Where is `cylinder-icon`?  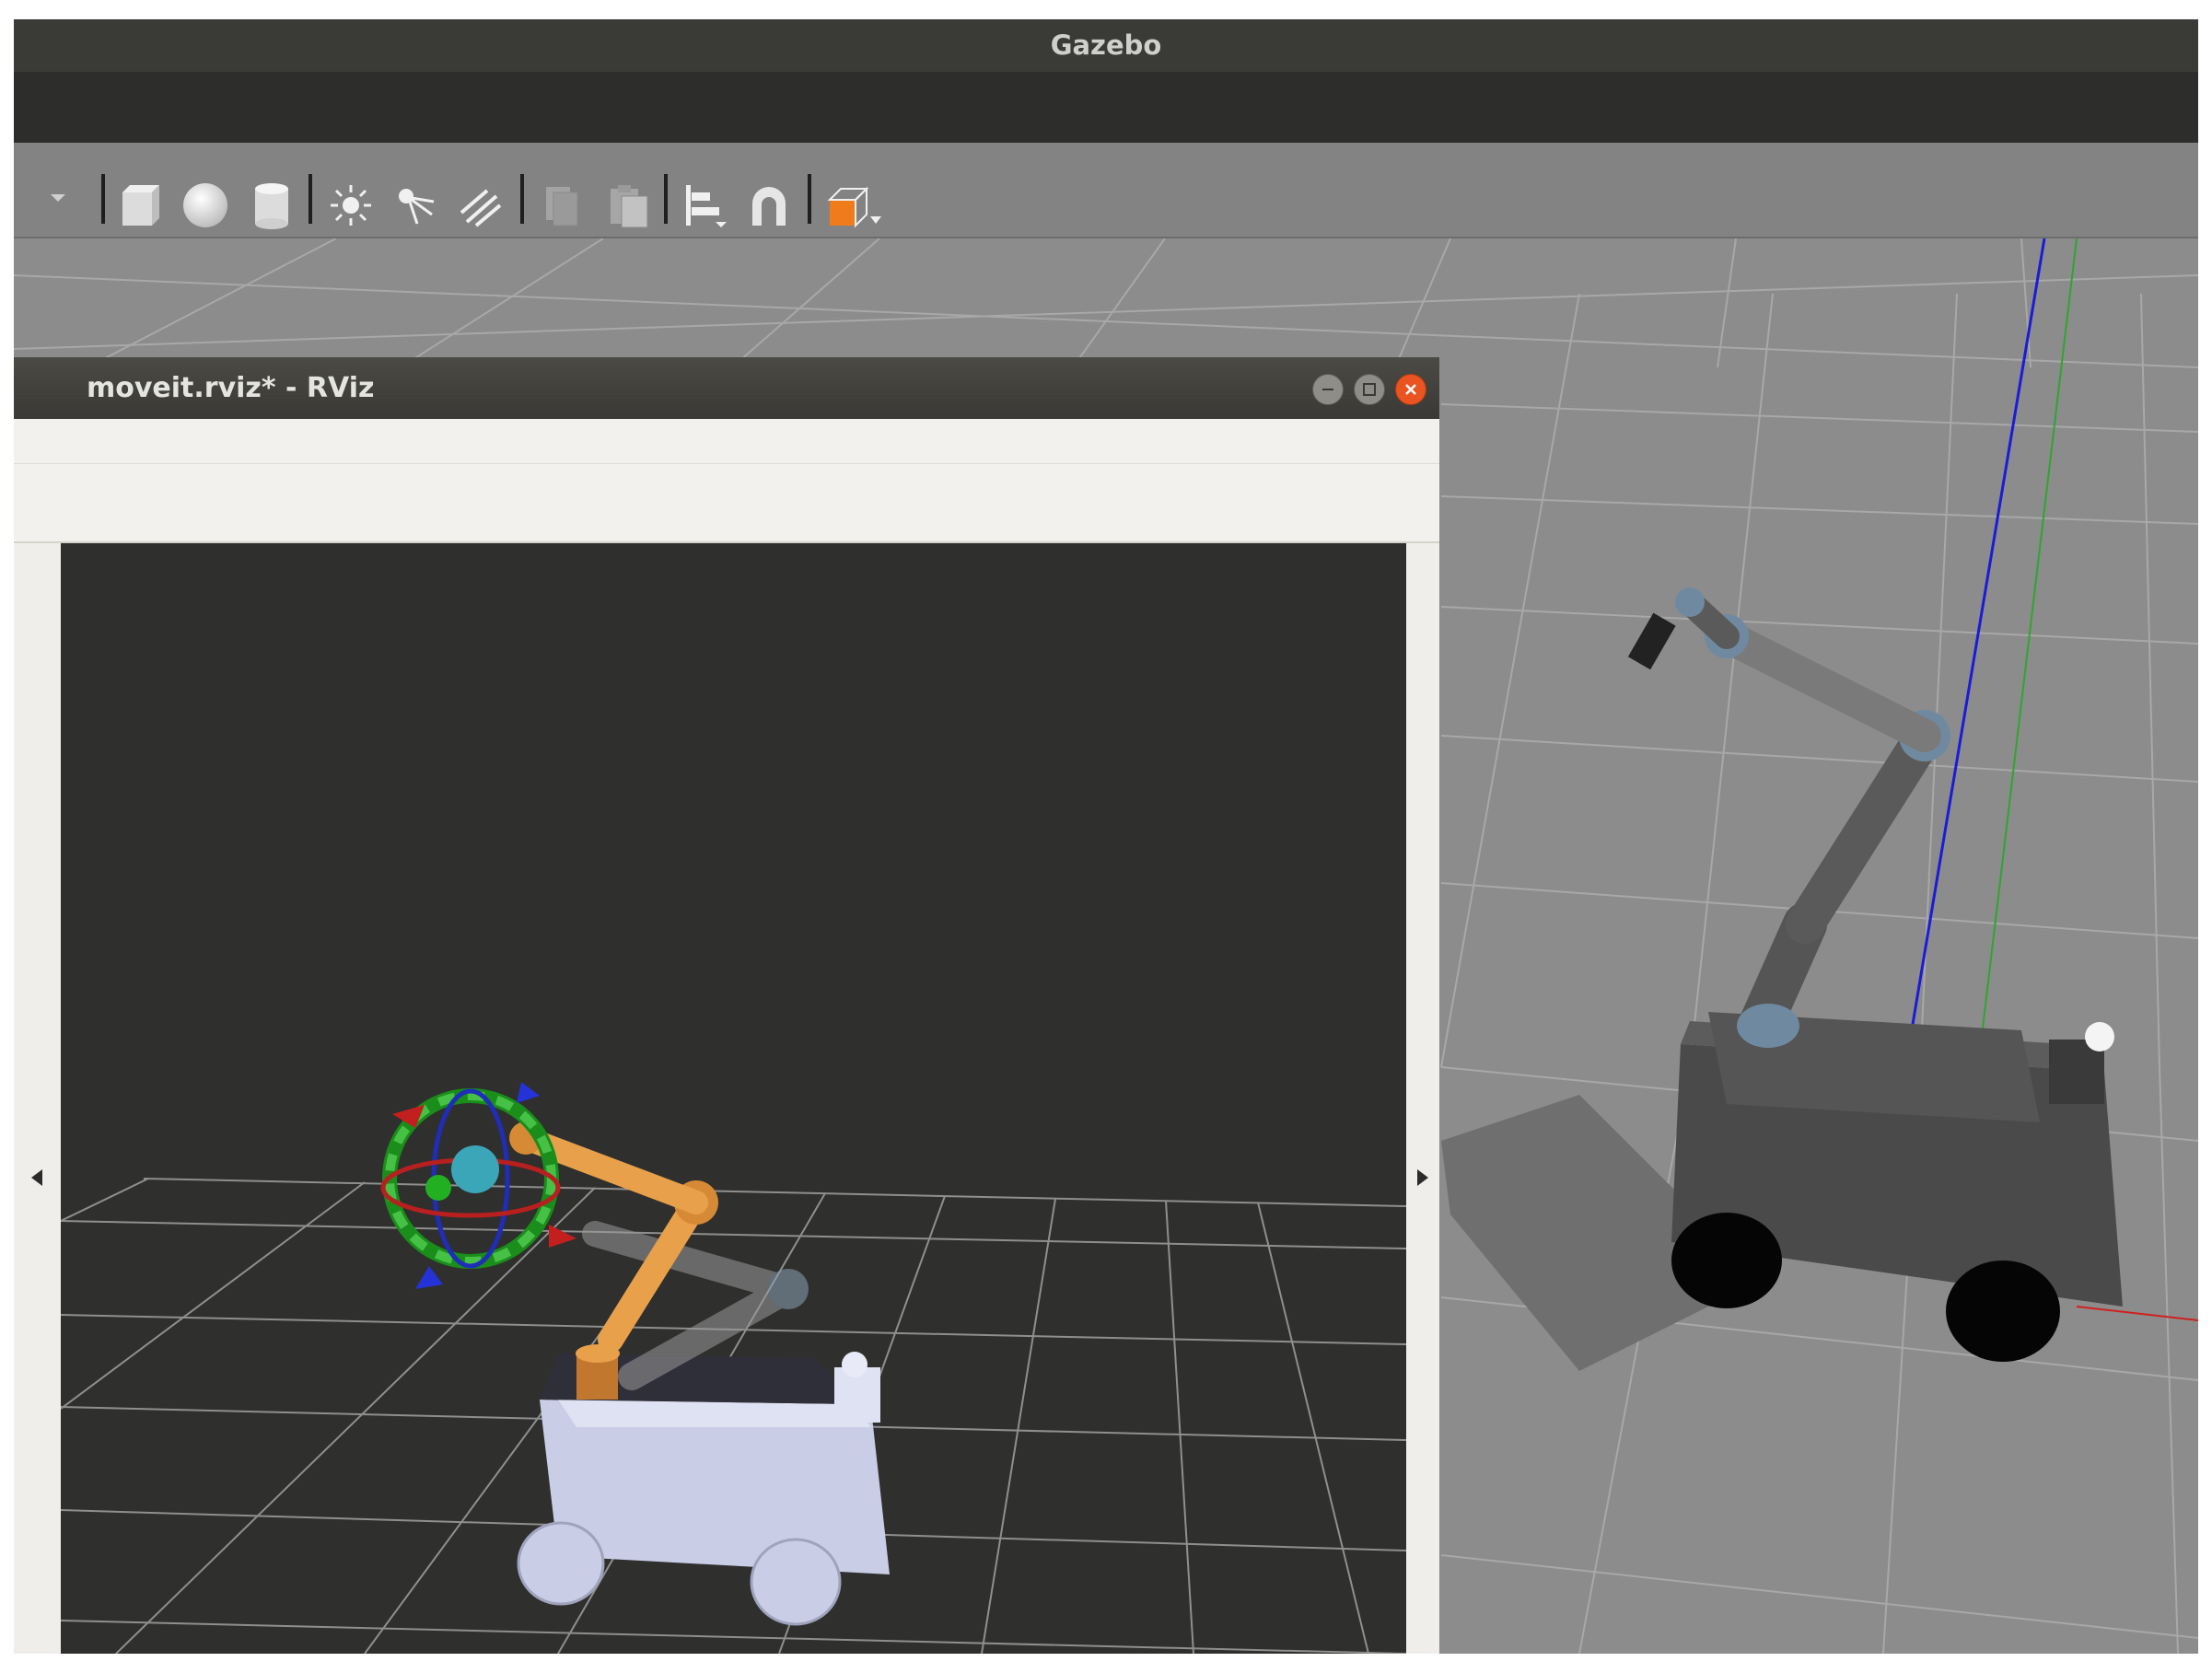 cylinder-icon is located at coordinates (272, 205).